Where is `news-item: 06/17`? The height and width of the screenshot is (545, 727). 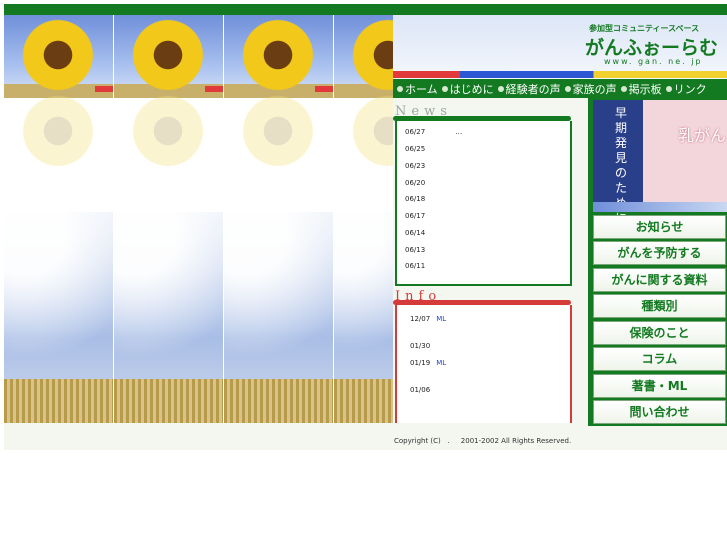
news-item: 06/17 is located at coordinates (415, 216).